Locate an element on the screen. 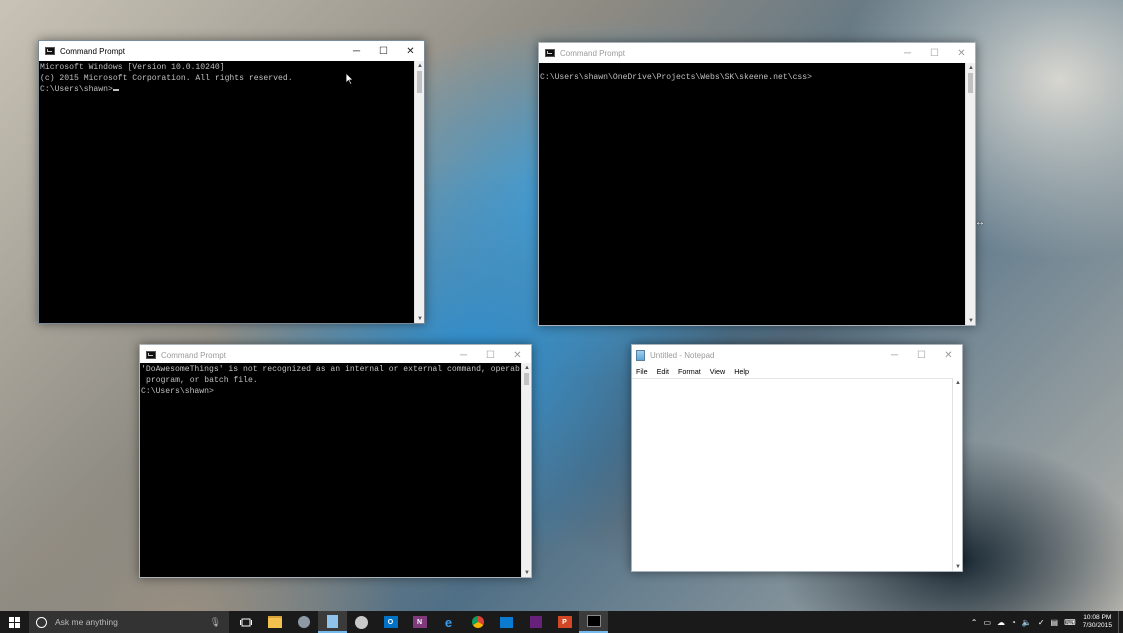 The width and height of the screenshot is (1123, 633). taskbar-app-store is located at coordinates (303, 622).